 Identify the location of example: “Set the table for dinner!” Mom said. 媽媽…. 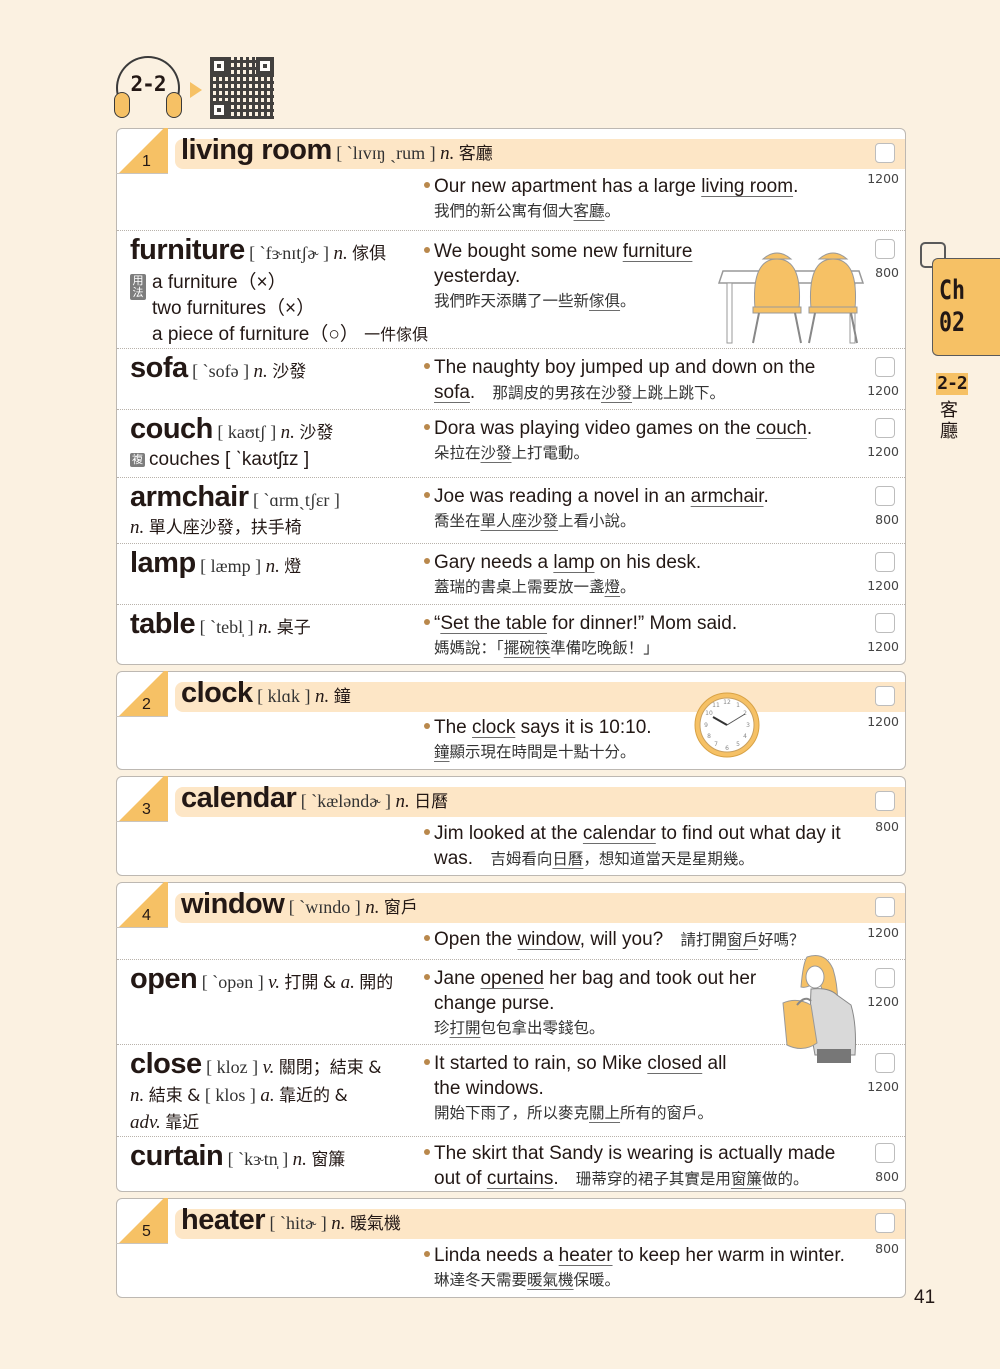
(641, 636).